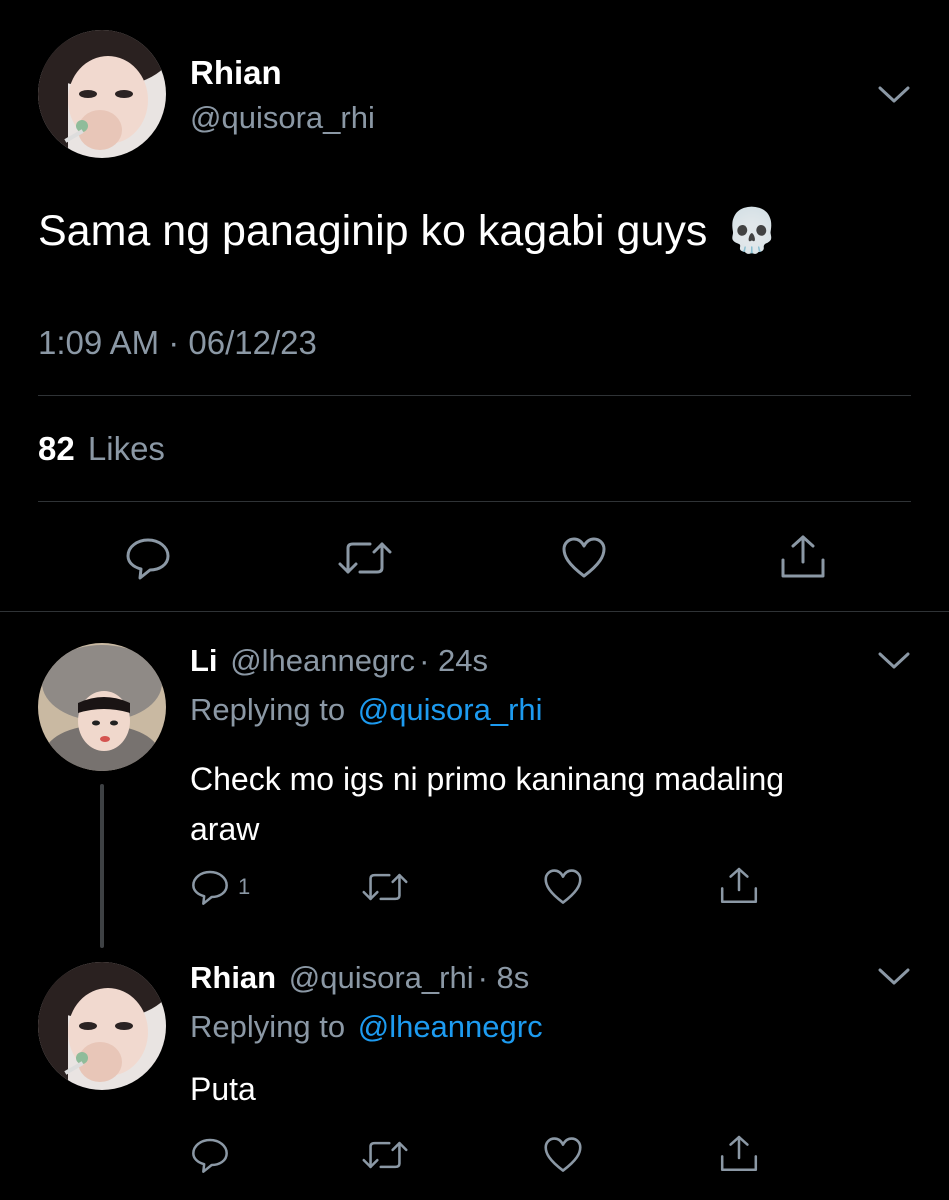 The image size is (949, 1200). I want to click on replying-to: Replying to @lheannegrc, so click(366, 1027).